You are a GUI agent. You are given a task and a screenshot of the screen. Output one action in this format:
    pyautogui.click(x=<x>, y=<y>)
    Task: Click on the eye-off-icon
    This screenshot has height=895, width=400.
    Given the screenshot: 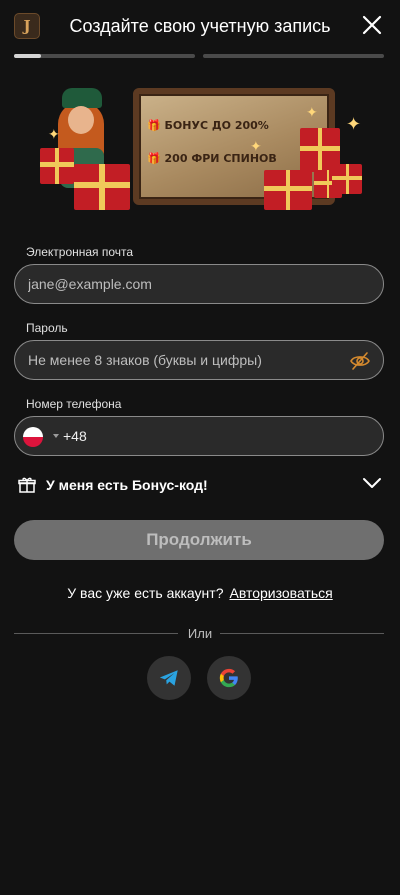 What is the action you would take?
    pyautogui.click(x=360, y=361)
    